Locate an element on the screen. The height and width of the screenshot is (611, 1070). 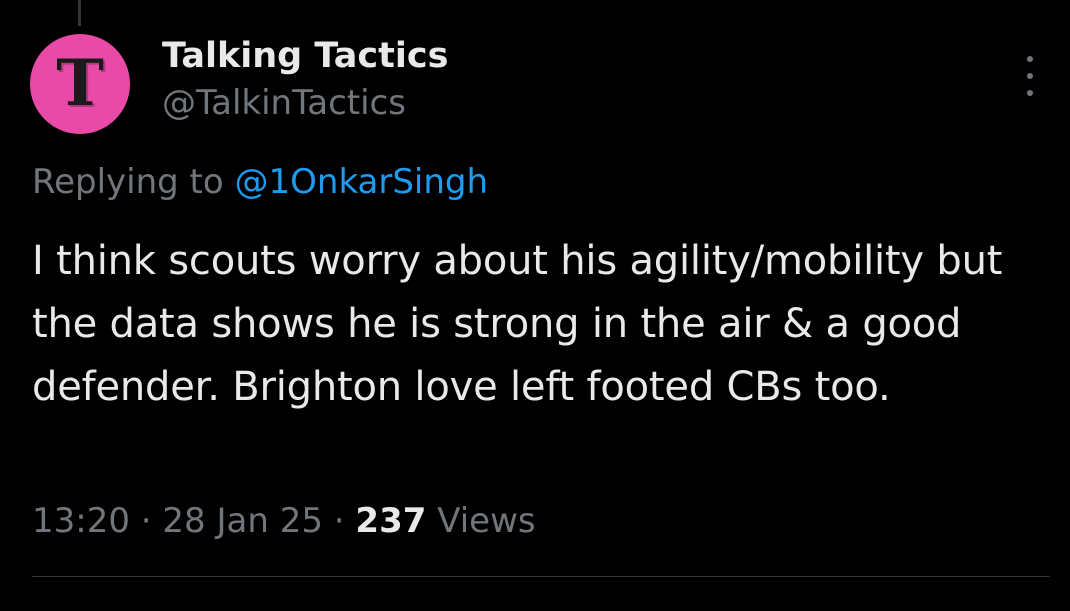
author-name: Talking Tactics is located at coordinates (305, 56).